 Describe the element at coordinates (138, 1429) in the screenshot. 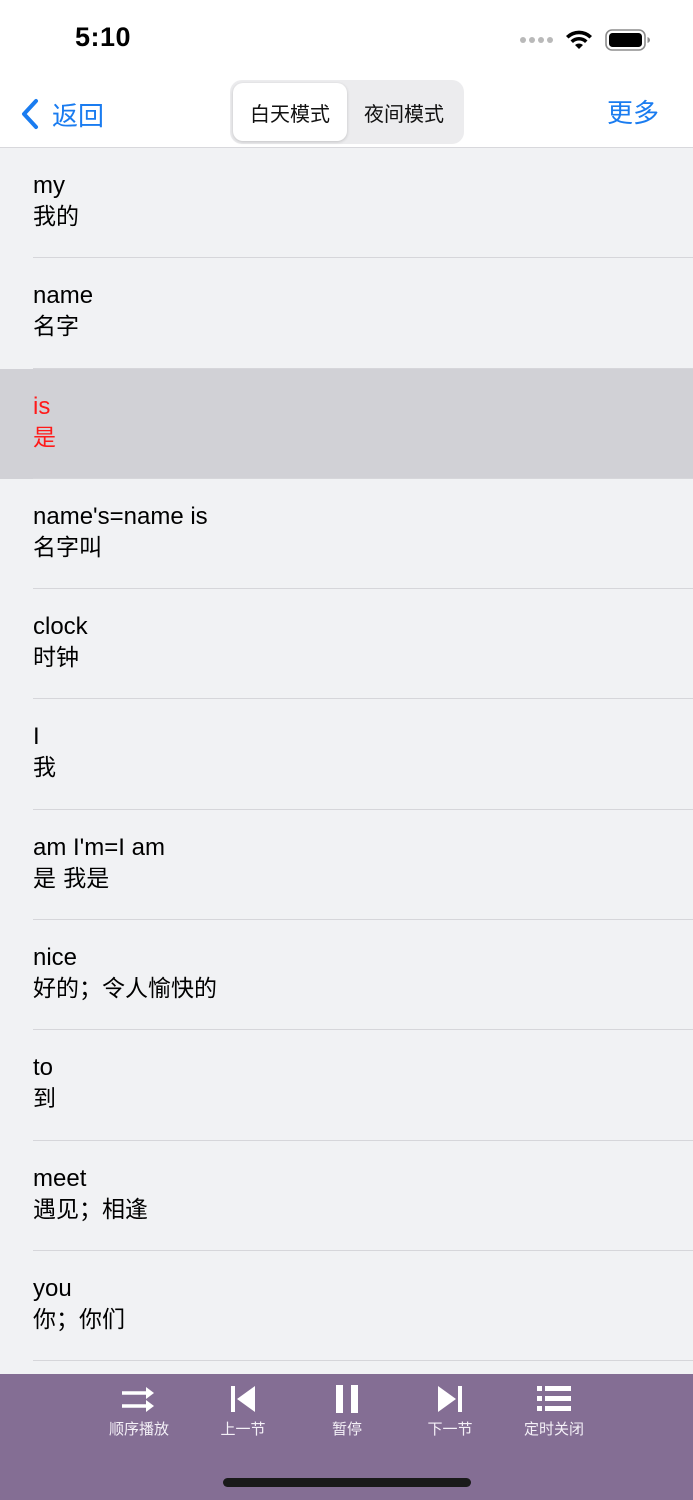

I see `order-play-label: 顺序播放` at that location.